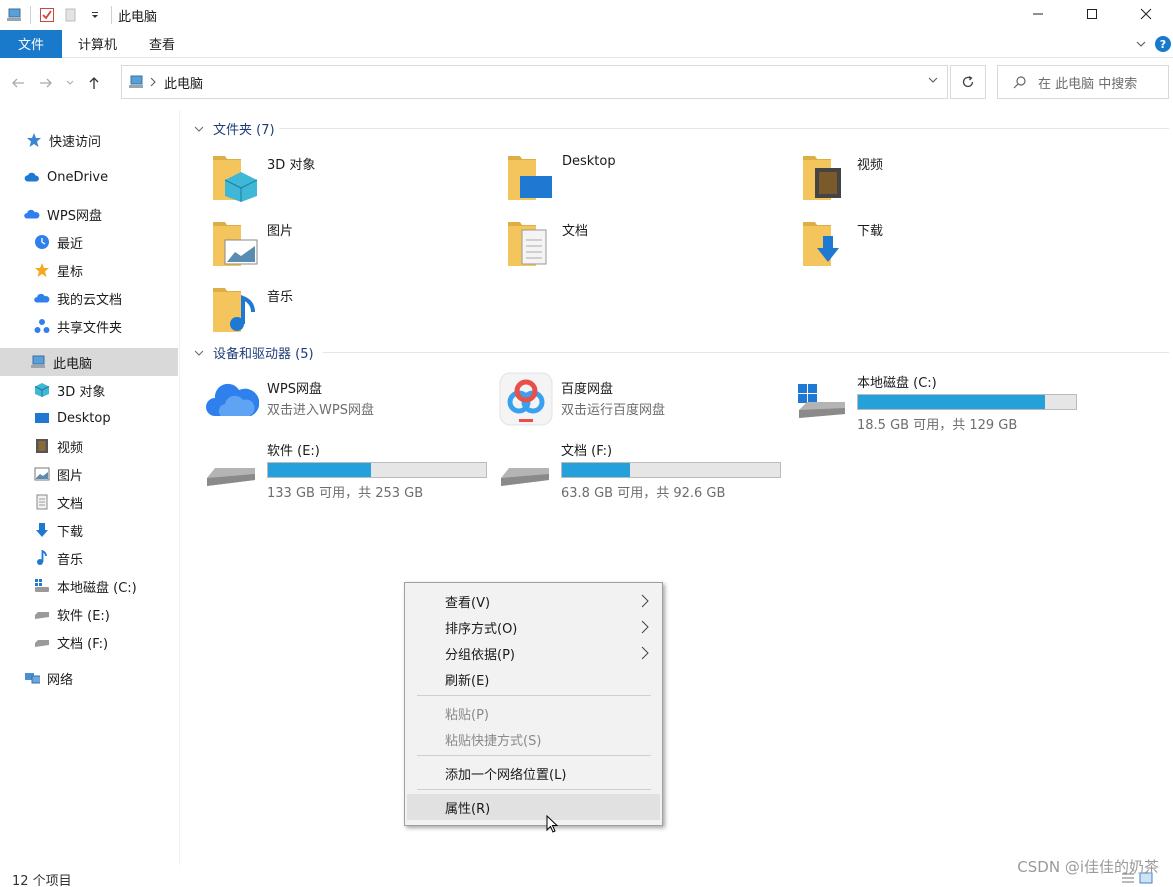 This screenshot has width=1173, height=887. What do you see at coordinates (70, 83) in the screenshot?
I see `recent-locations-chevron-icon` at bounding box center [70, 83].